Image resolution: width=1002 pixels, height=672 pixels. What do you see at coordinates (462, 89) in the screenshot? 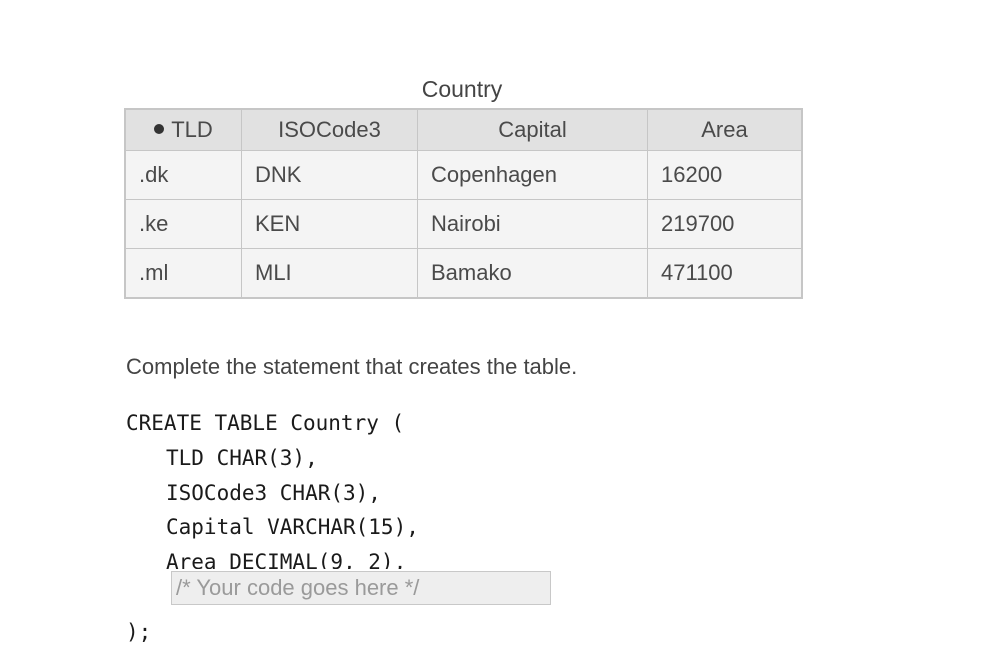
I see `table-caption: Country` at bounding box center [462, 89].